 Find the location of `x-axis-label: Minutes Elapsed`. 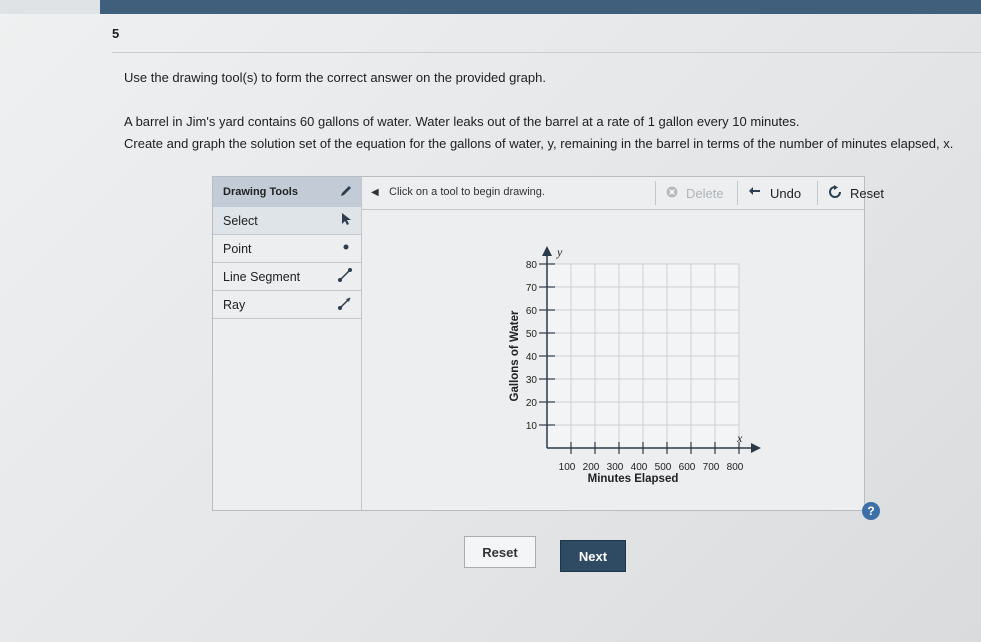

x-axis-label: Minutes Elapsed is located at coordinates (633, 479).